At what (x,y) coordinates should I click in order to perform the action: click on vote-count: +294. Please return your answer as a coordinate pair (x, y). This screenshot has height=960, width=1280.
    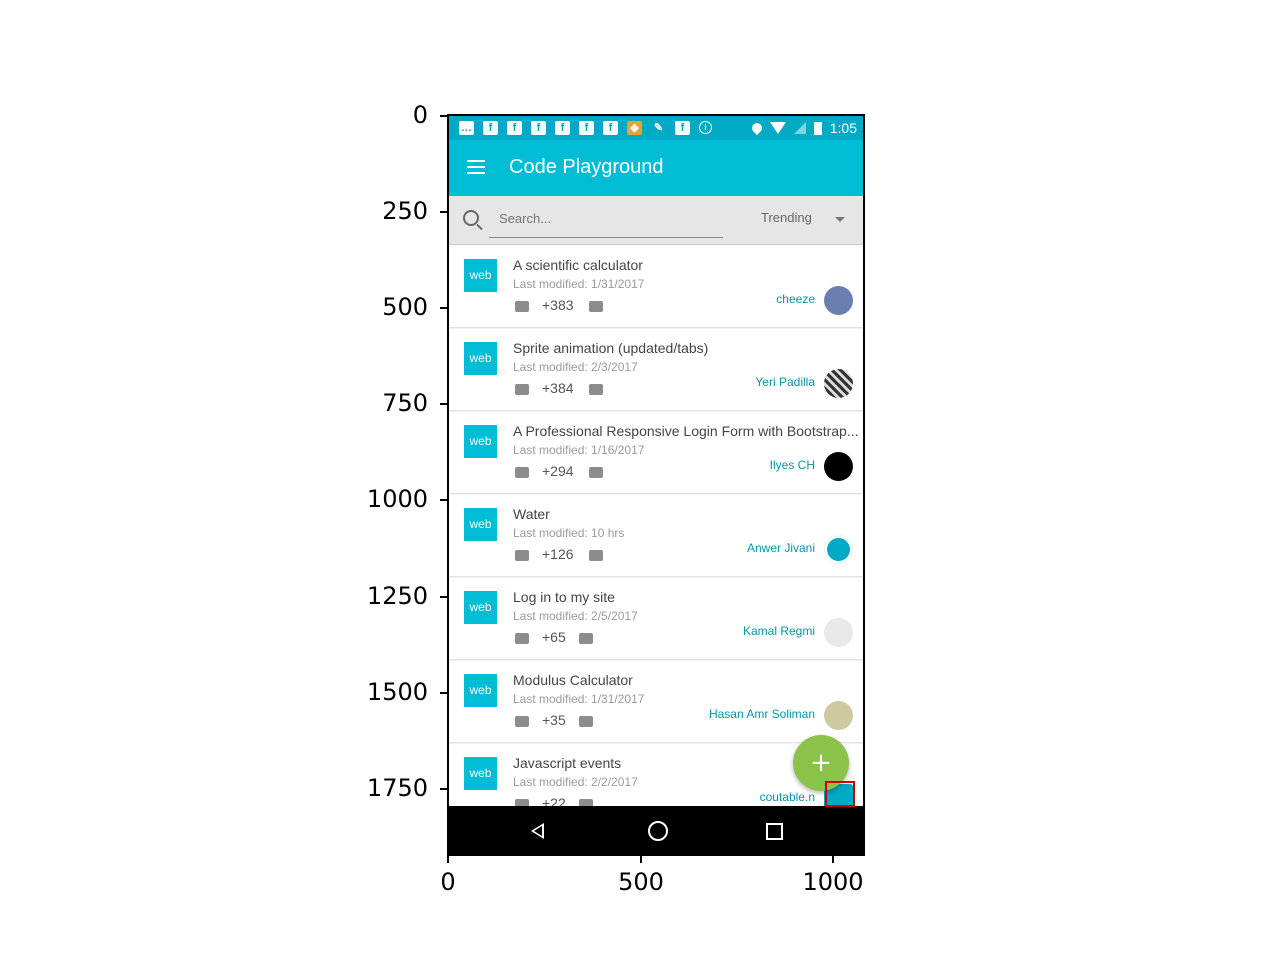
    Looking at the image, I should click on (558, 471).